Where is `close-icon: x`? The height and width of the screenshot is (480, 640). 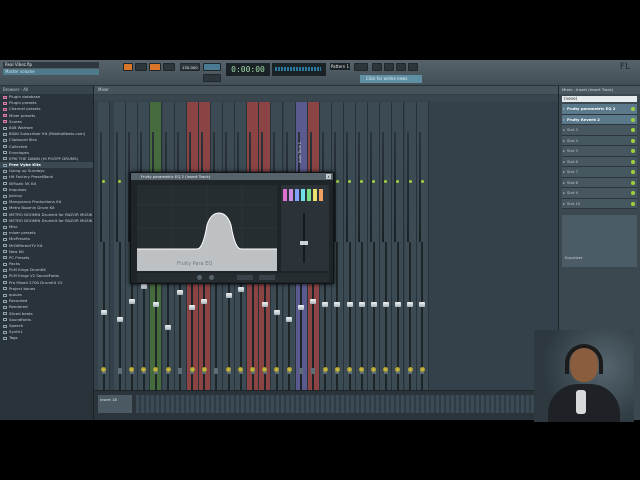
close-icon: x is located at coordinates (328, 176).